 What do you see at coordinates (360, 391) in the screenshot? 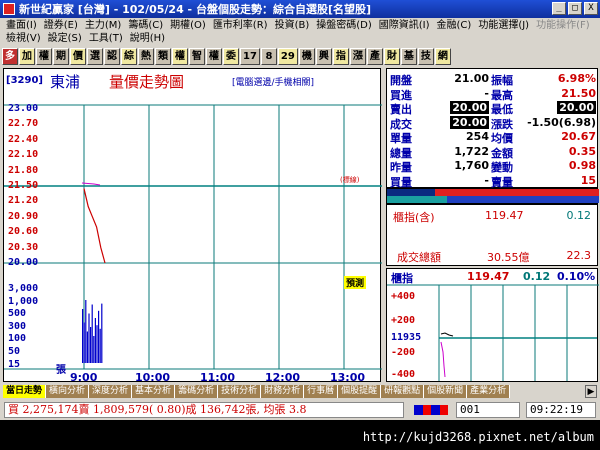
I see `analysis-tab: 個股提醒` at bounding box center [360, 391].